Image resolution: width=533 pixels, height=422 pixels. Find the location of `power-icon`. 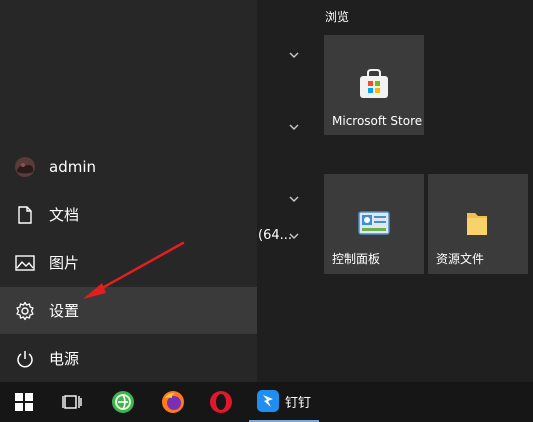

power-icon is located at coordinates (25, 359).